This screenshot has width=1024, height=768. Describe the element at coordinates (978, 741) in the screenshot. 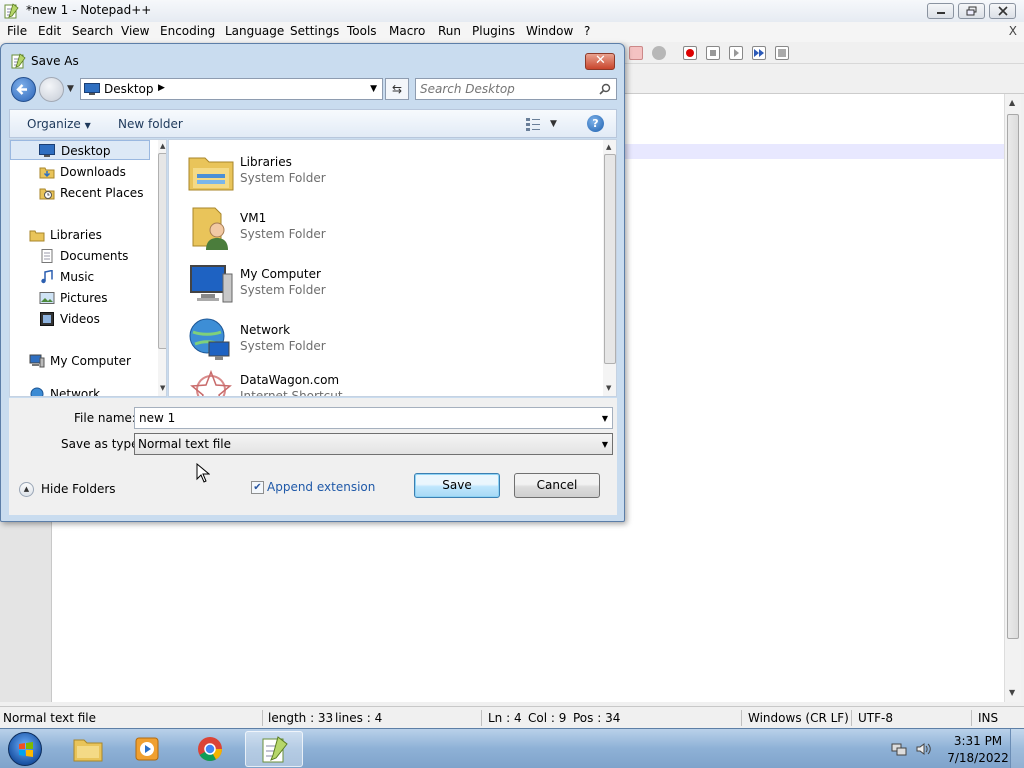

I see `clock-time: 3:31 PM` at that location.